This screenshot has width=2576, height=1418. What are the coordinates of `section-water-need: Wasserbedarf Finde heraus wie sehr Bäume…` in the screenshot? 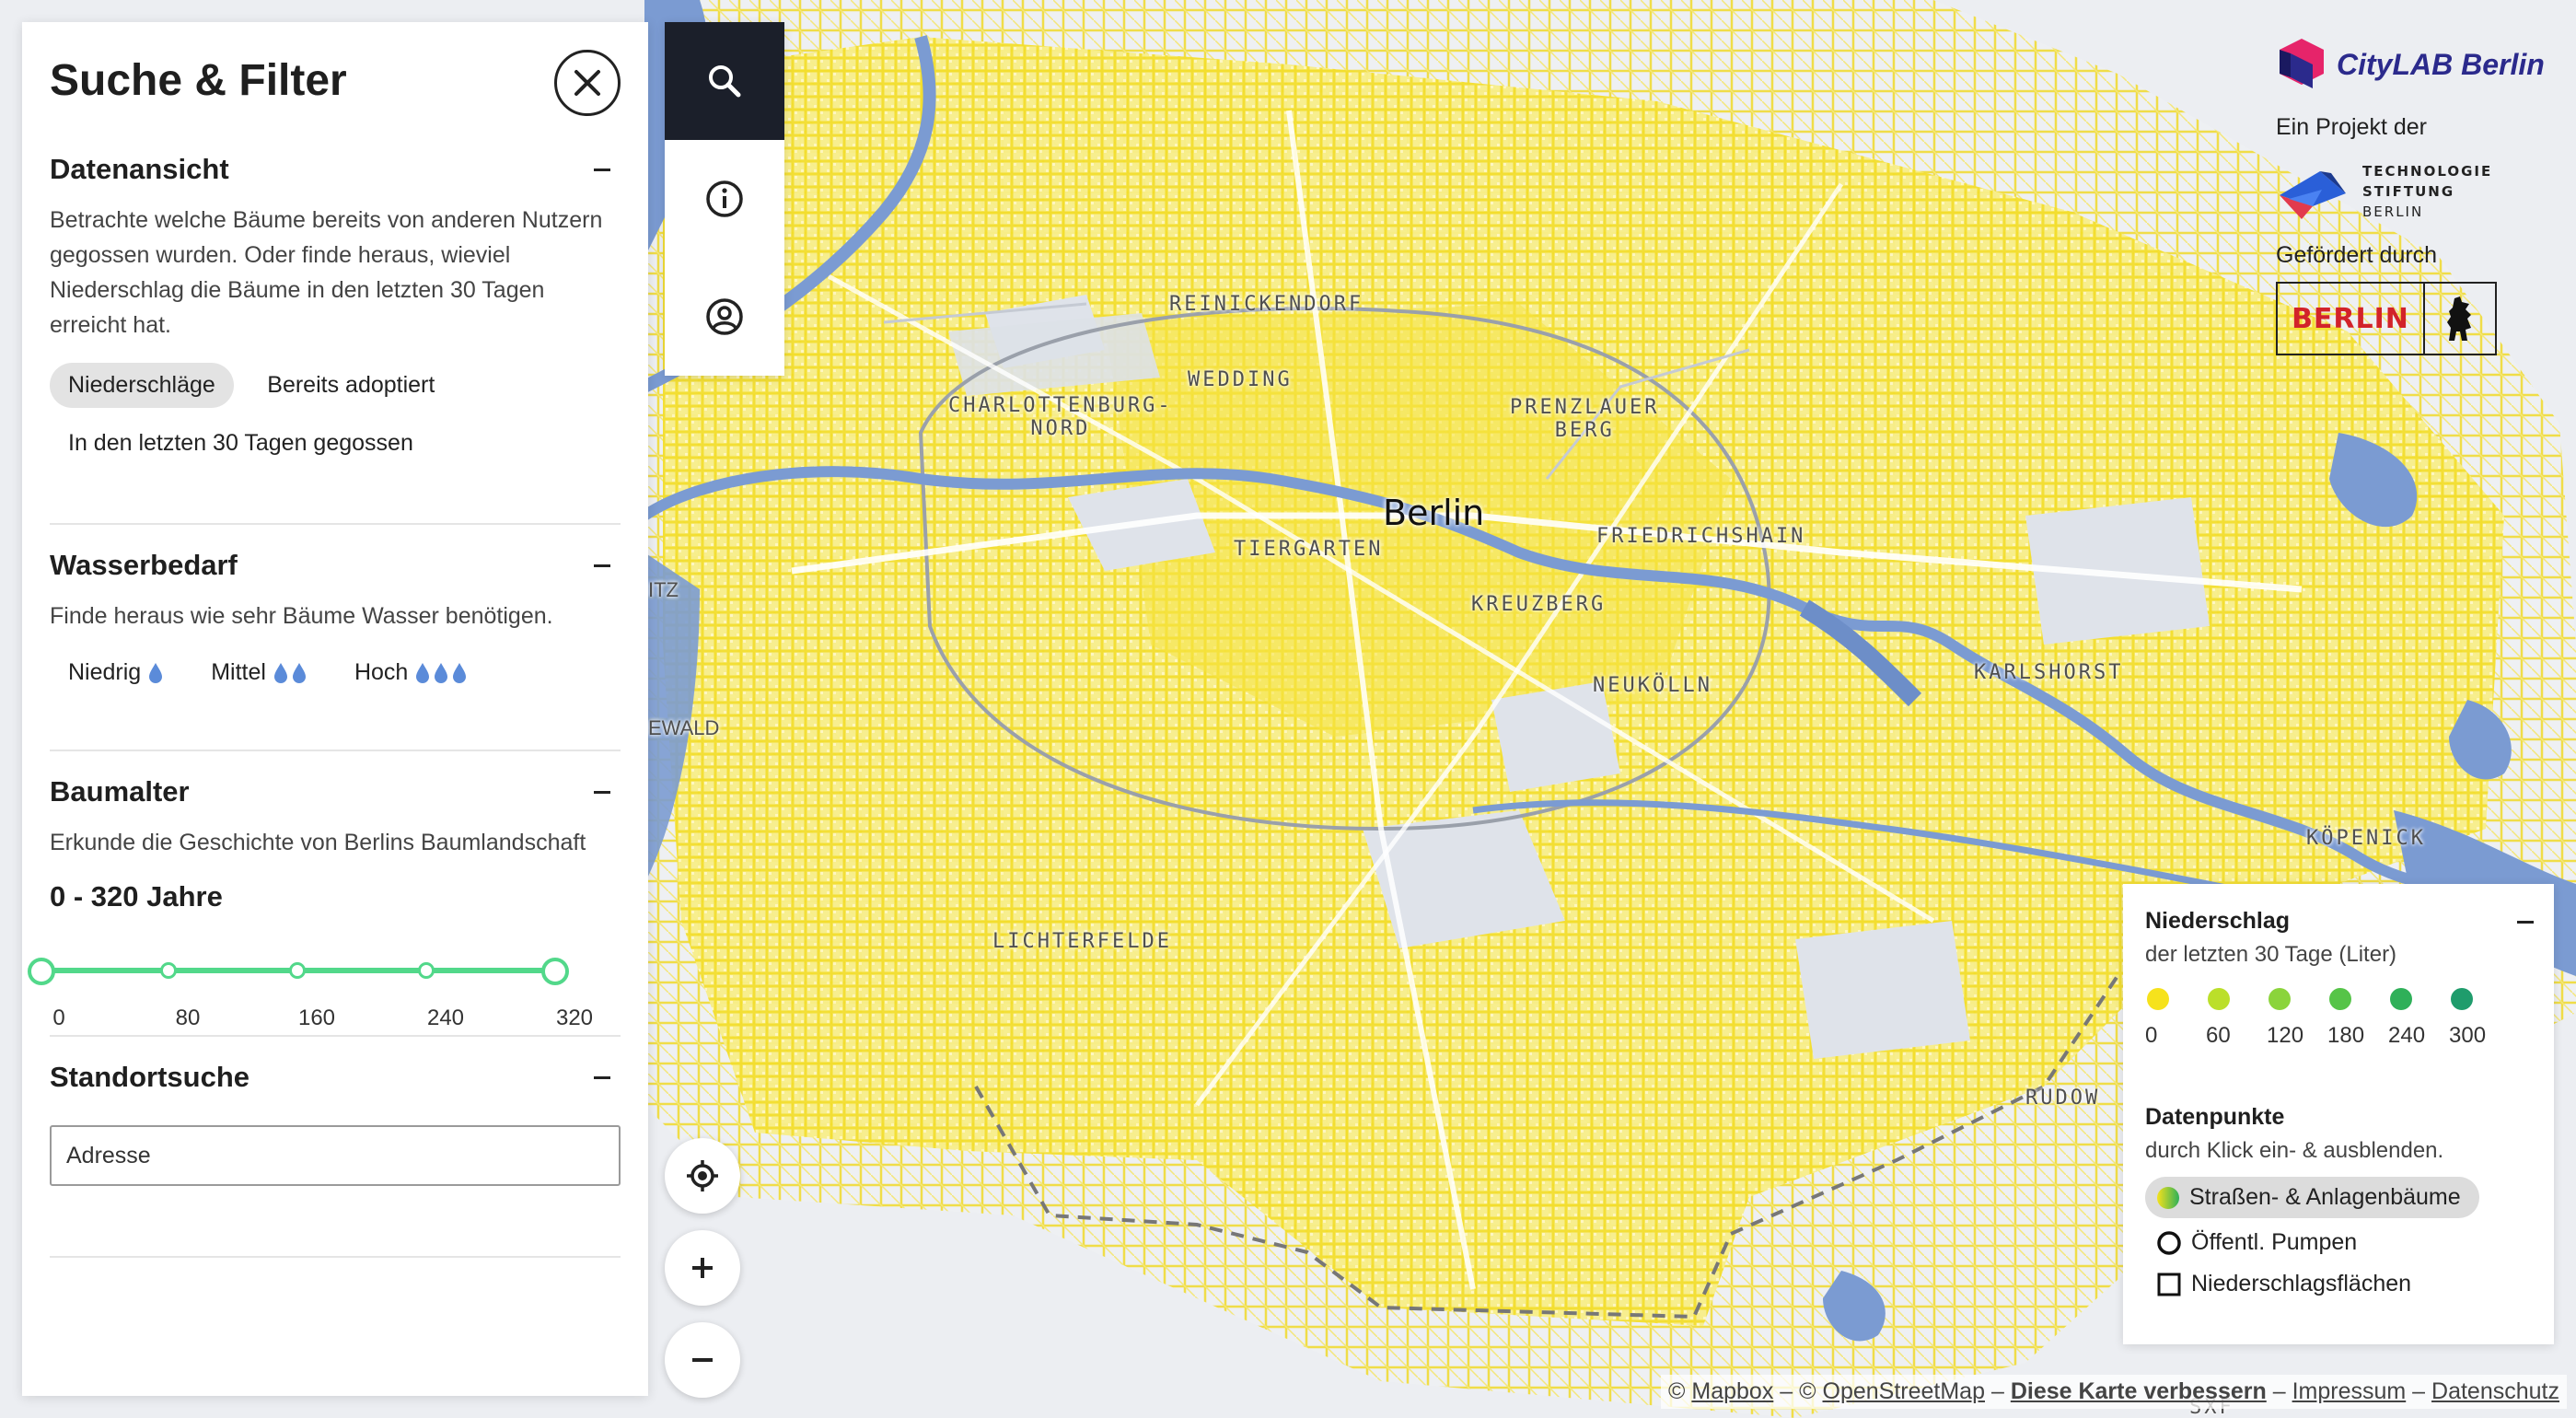 It's located at (335, 620).